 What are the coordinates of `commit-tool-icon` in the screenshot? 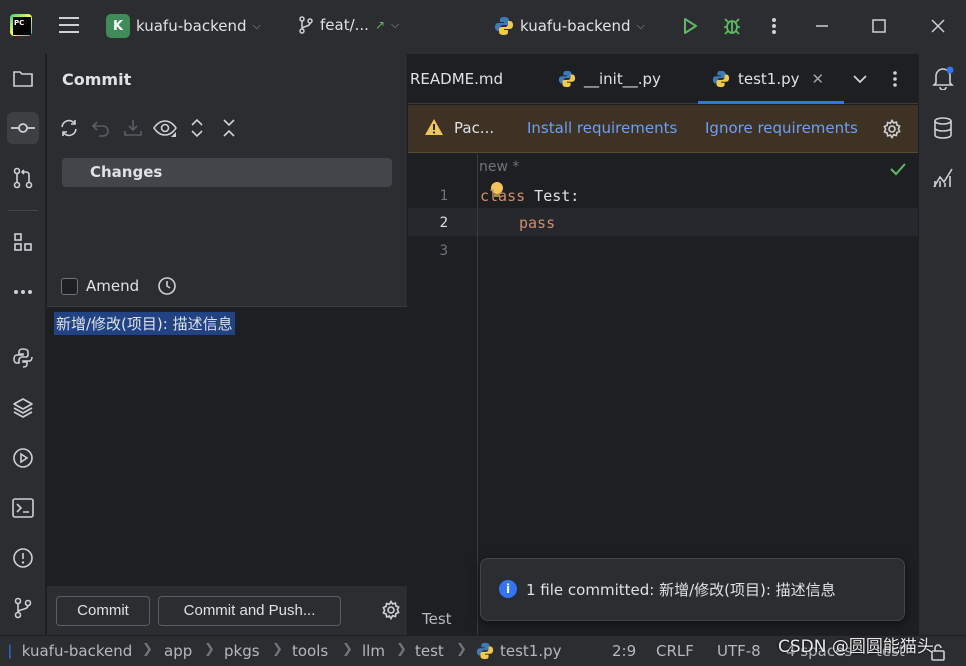 It's located at (23, 128).